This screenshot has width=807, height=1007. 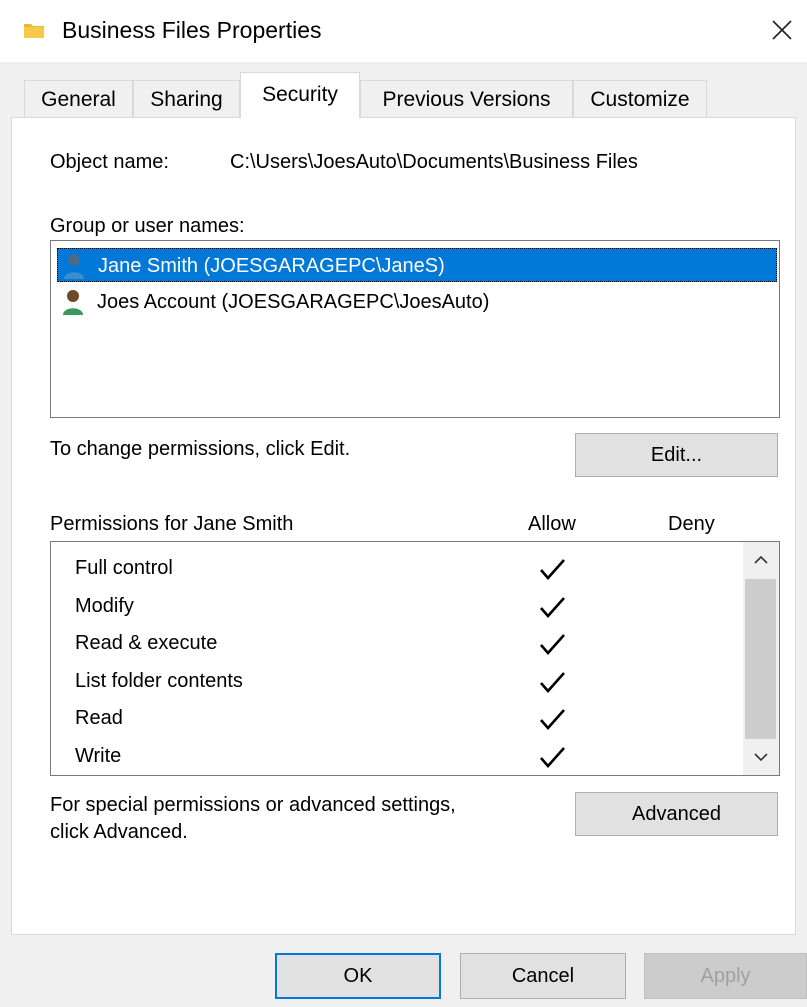 What do you see at coordinates (78, 98) in the screenshot?
I see `tab-general: General` at bounding box center [78, 98].